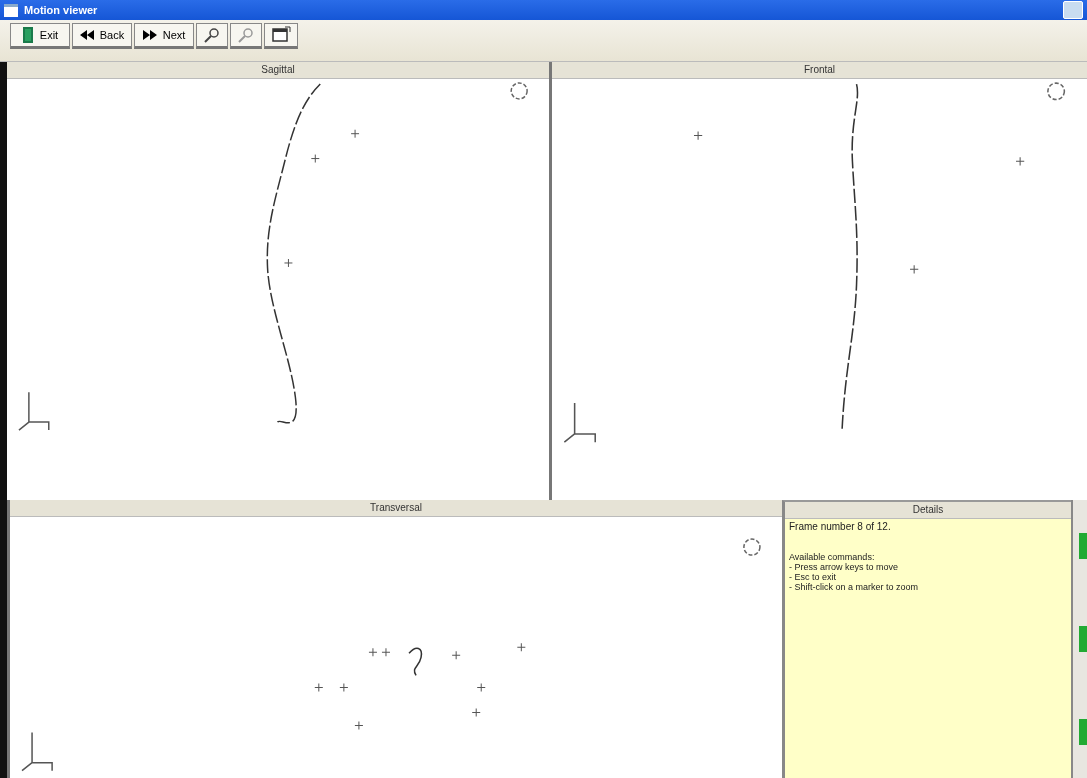  Describe the element at coordinates (844, 567) in the screenshot. I see `details-text: - Press arrow keys to move` at that location.